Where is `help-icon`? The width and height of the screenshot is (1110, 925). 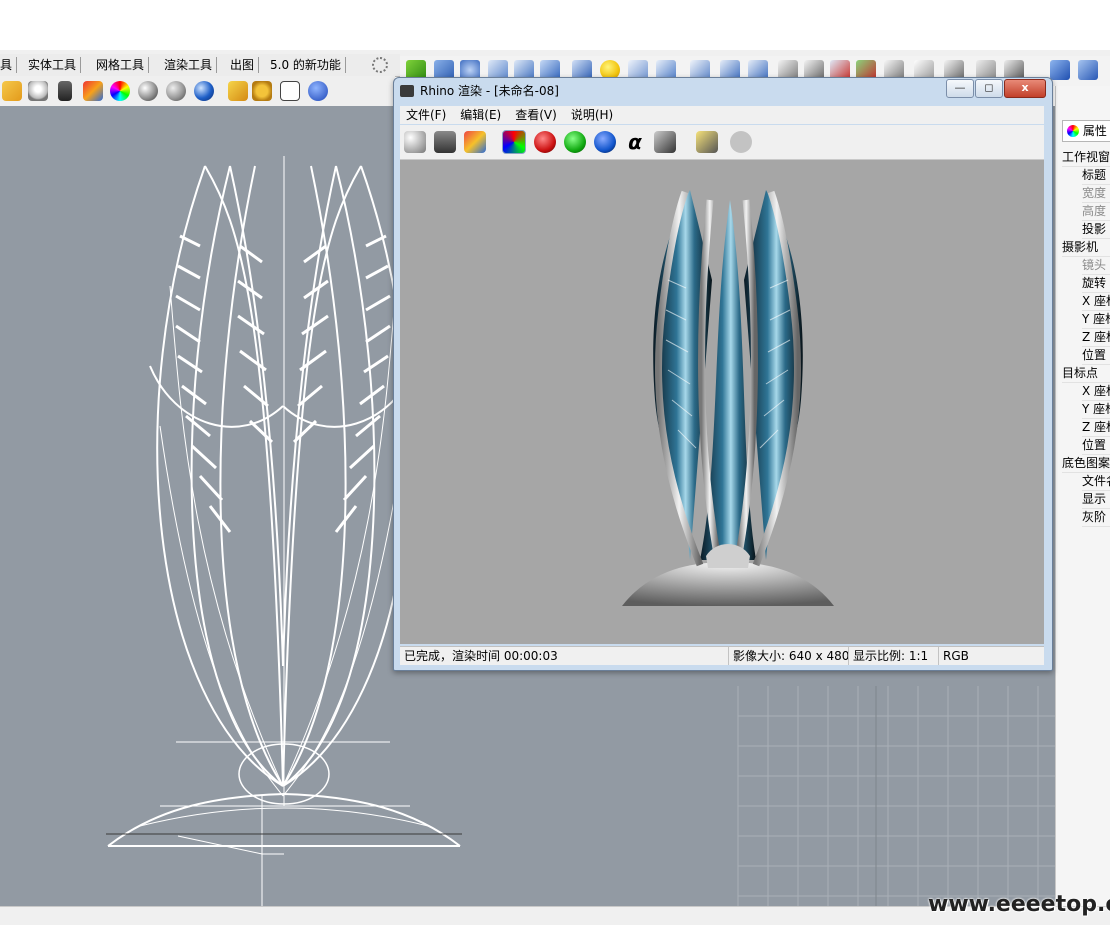 help-icon is located at coordinates (318, 91).